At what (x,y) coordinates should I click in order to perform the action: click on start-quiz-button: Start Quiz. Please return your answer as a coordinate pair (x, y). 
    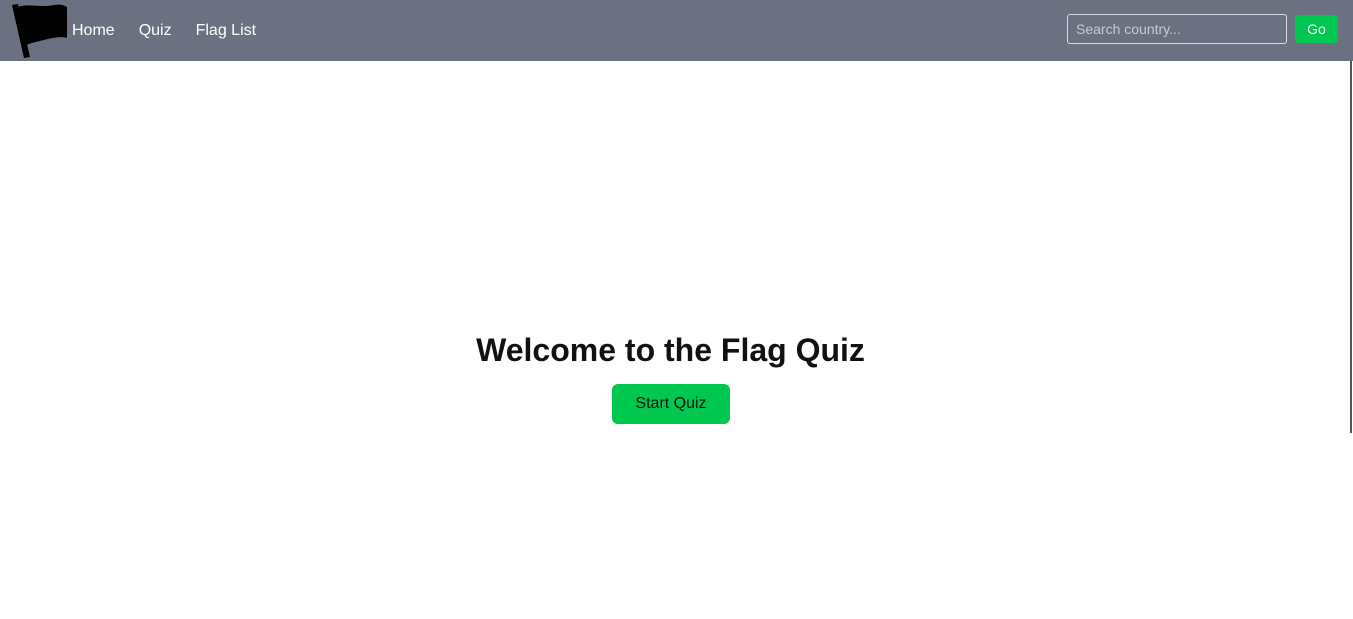
    Looking at the image, I should click on (671, 404).